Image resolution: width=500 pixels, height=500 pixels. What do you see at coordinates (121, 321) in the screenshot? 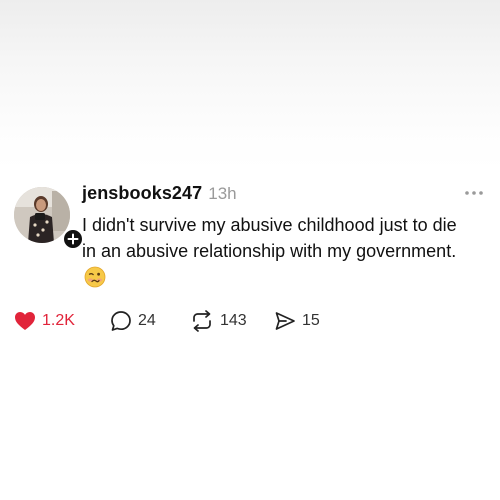
I see `comment-icon` at bounding box center [121, 321].